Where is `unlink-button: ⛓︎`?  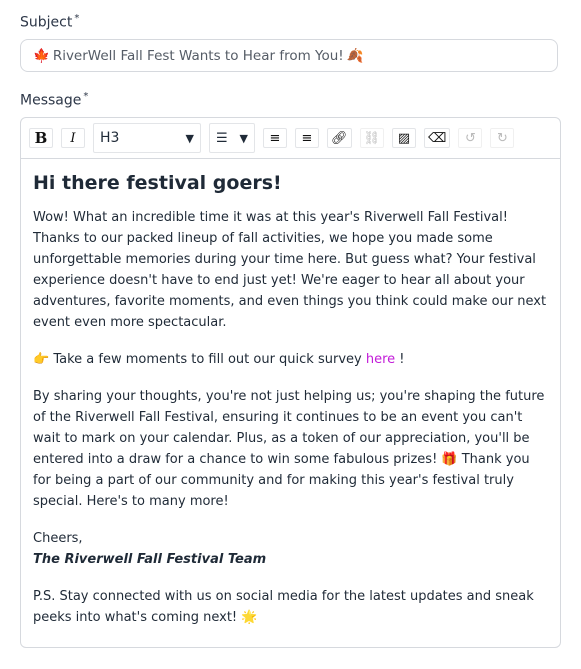 unlink-button: ⛓︎ is located at coordinates (372, 138).